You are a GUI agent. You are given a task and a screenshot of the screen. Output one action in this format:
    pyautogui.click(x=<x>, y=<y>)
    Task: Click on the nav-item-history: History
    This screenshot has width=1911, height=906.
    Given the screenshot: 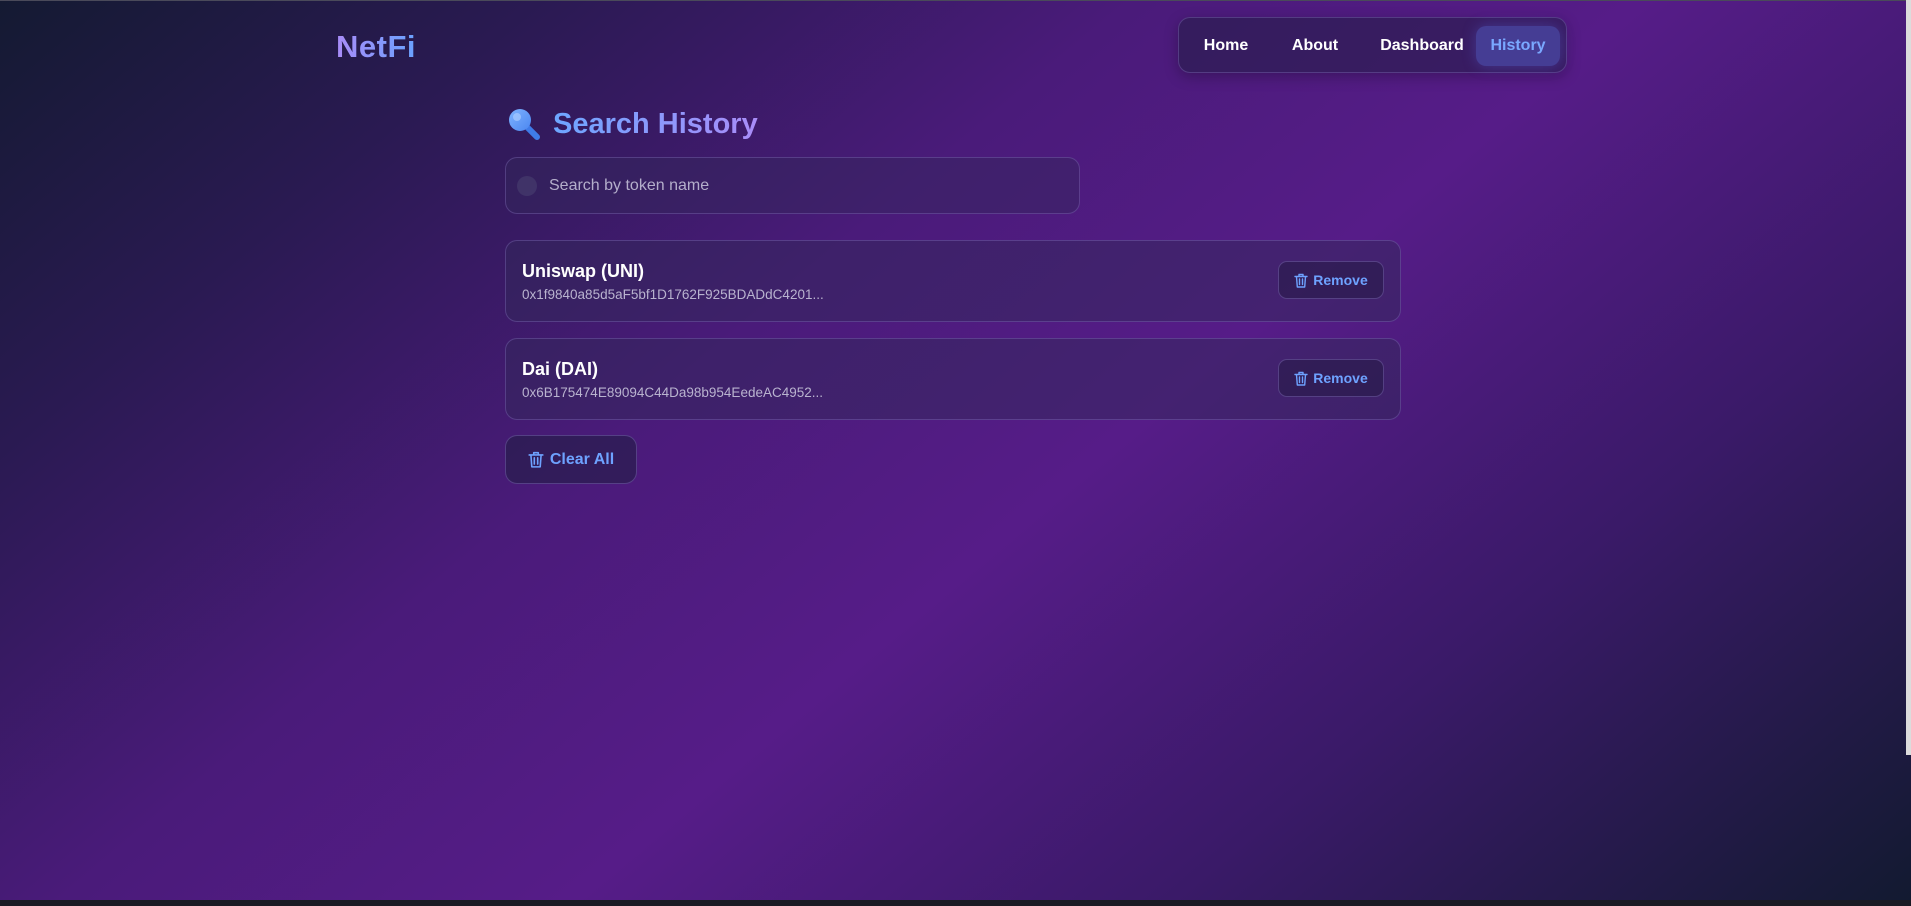 What is the action you would take?
    pyautogui.click(x=1518, y=46)
    